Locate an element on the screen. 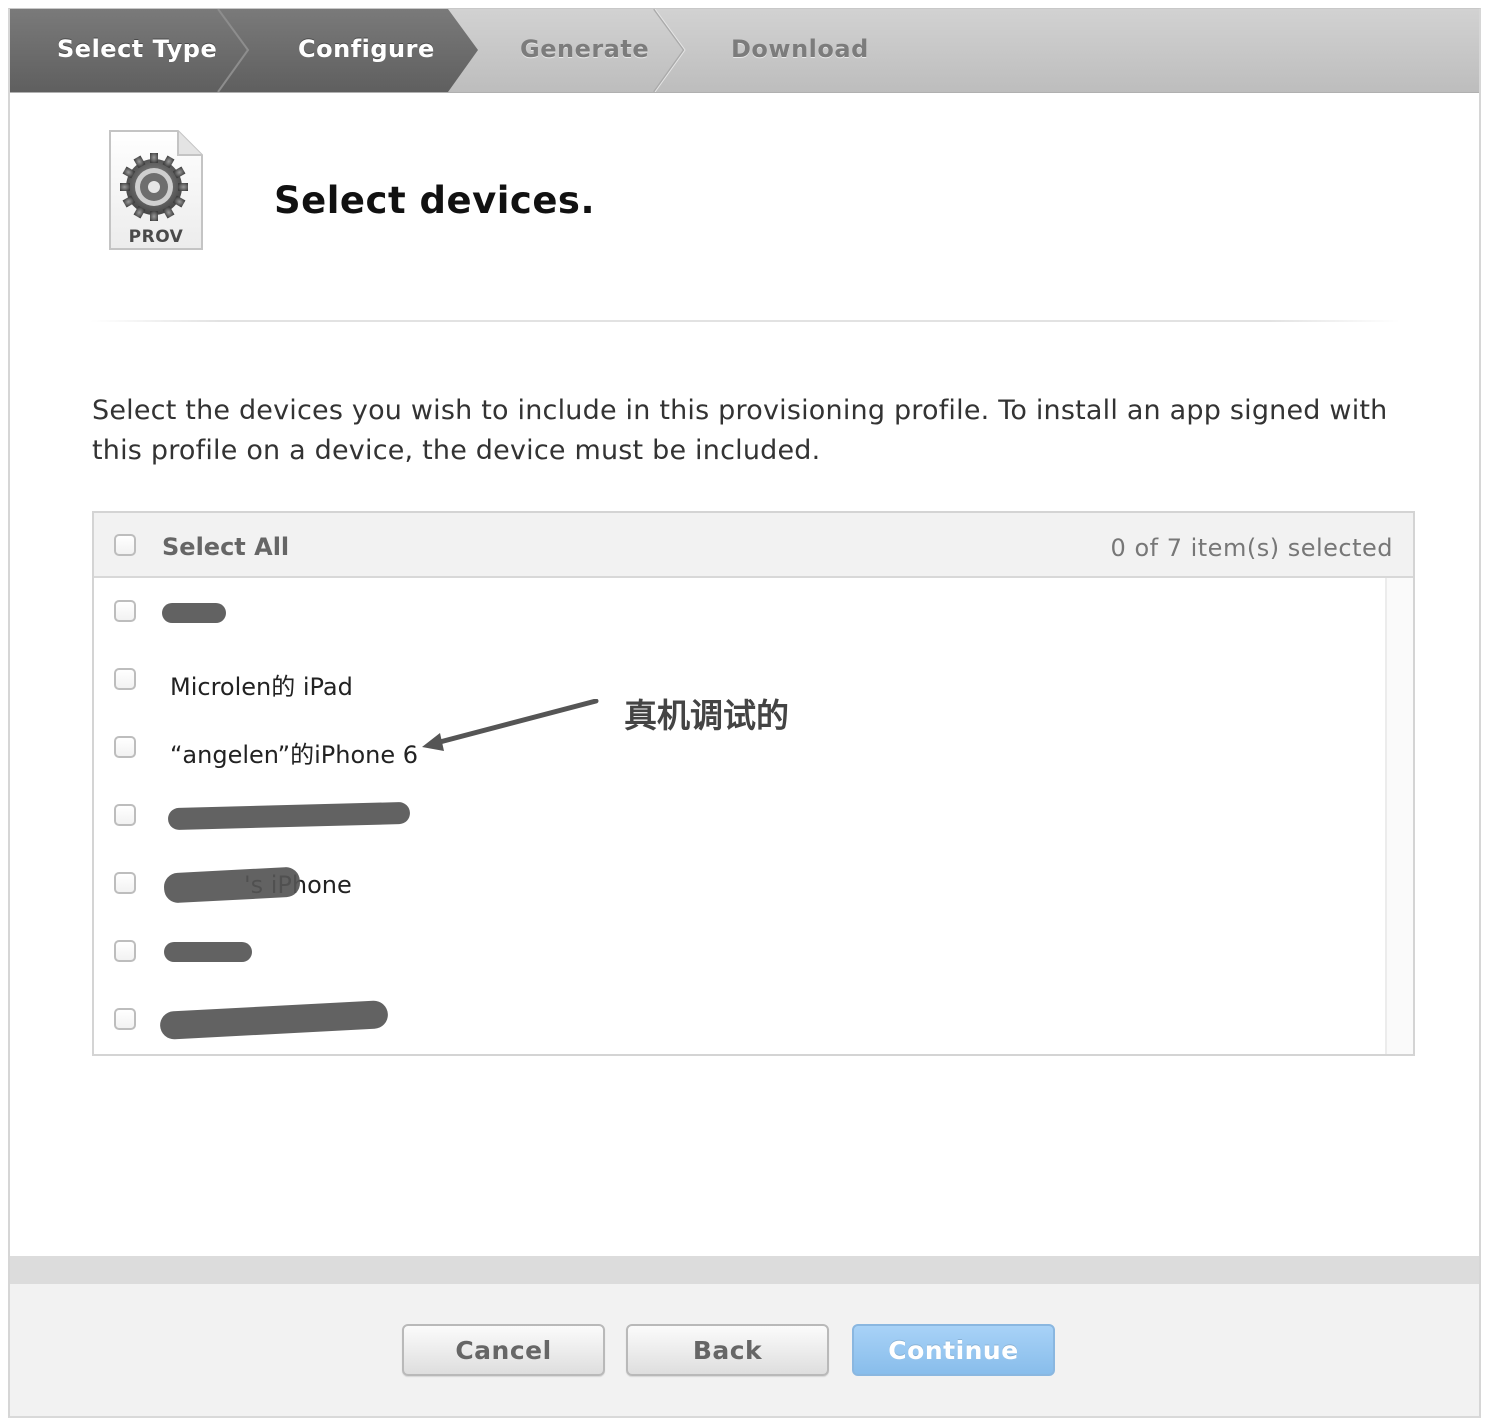 The width and height of the screenshot is (1486, 1428). header-divider is located at coordinates (745, 321).